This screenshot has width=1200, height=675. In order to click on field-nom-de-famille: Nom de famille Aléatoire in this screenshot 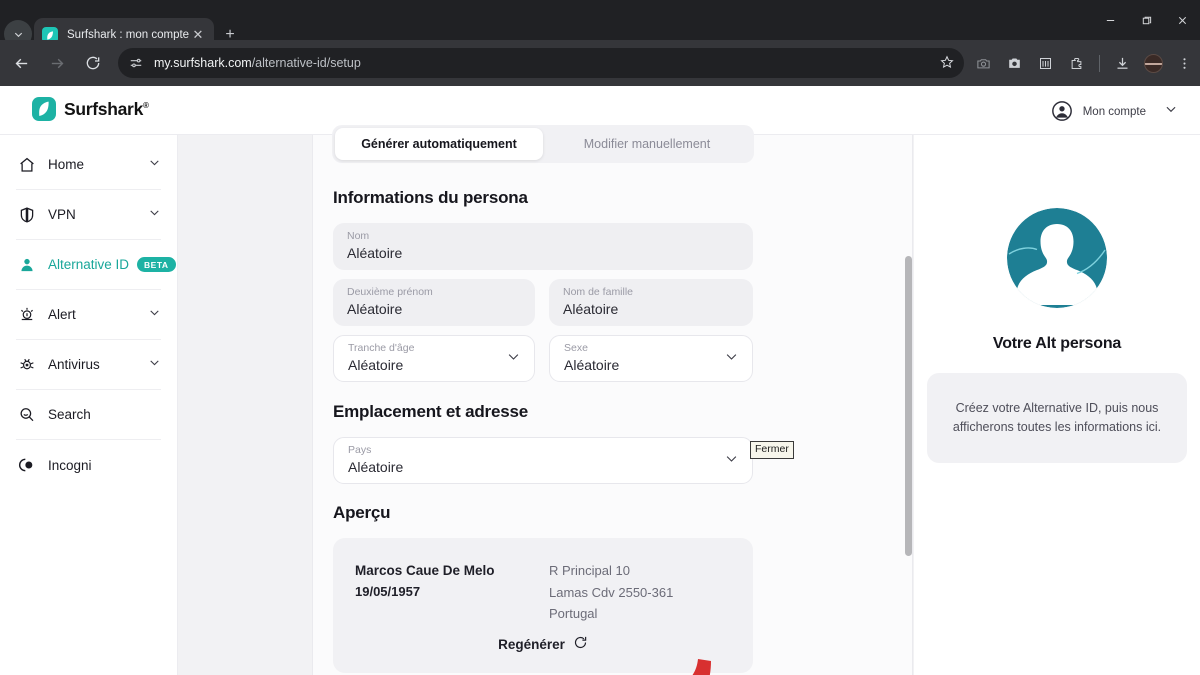, I will do `click(651, 302)`.